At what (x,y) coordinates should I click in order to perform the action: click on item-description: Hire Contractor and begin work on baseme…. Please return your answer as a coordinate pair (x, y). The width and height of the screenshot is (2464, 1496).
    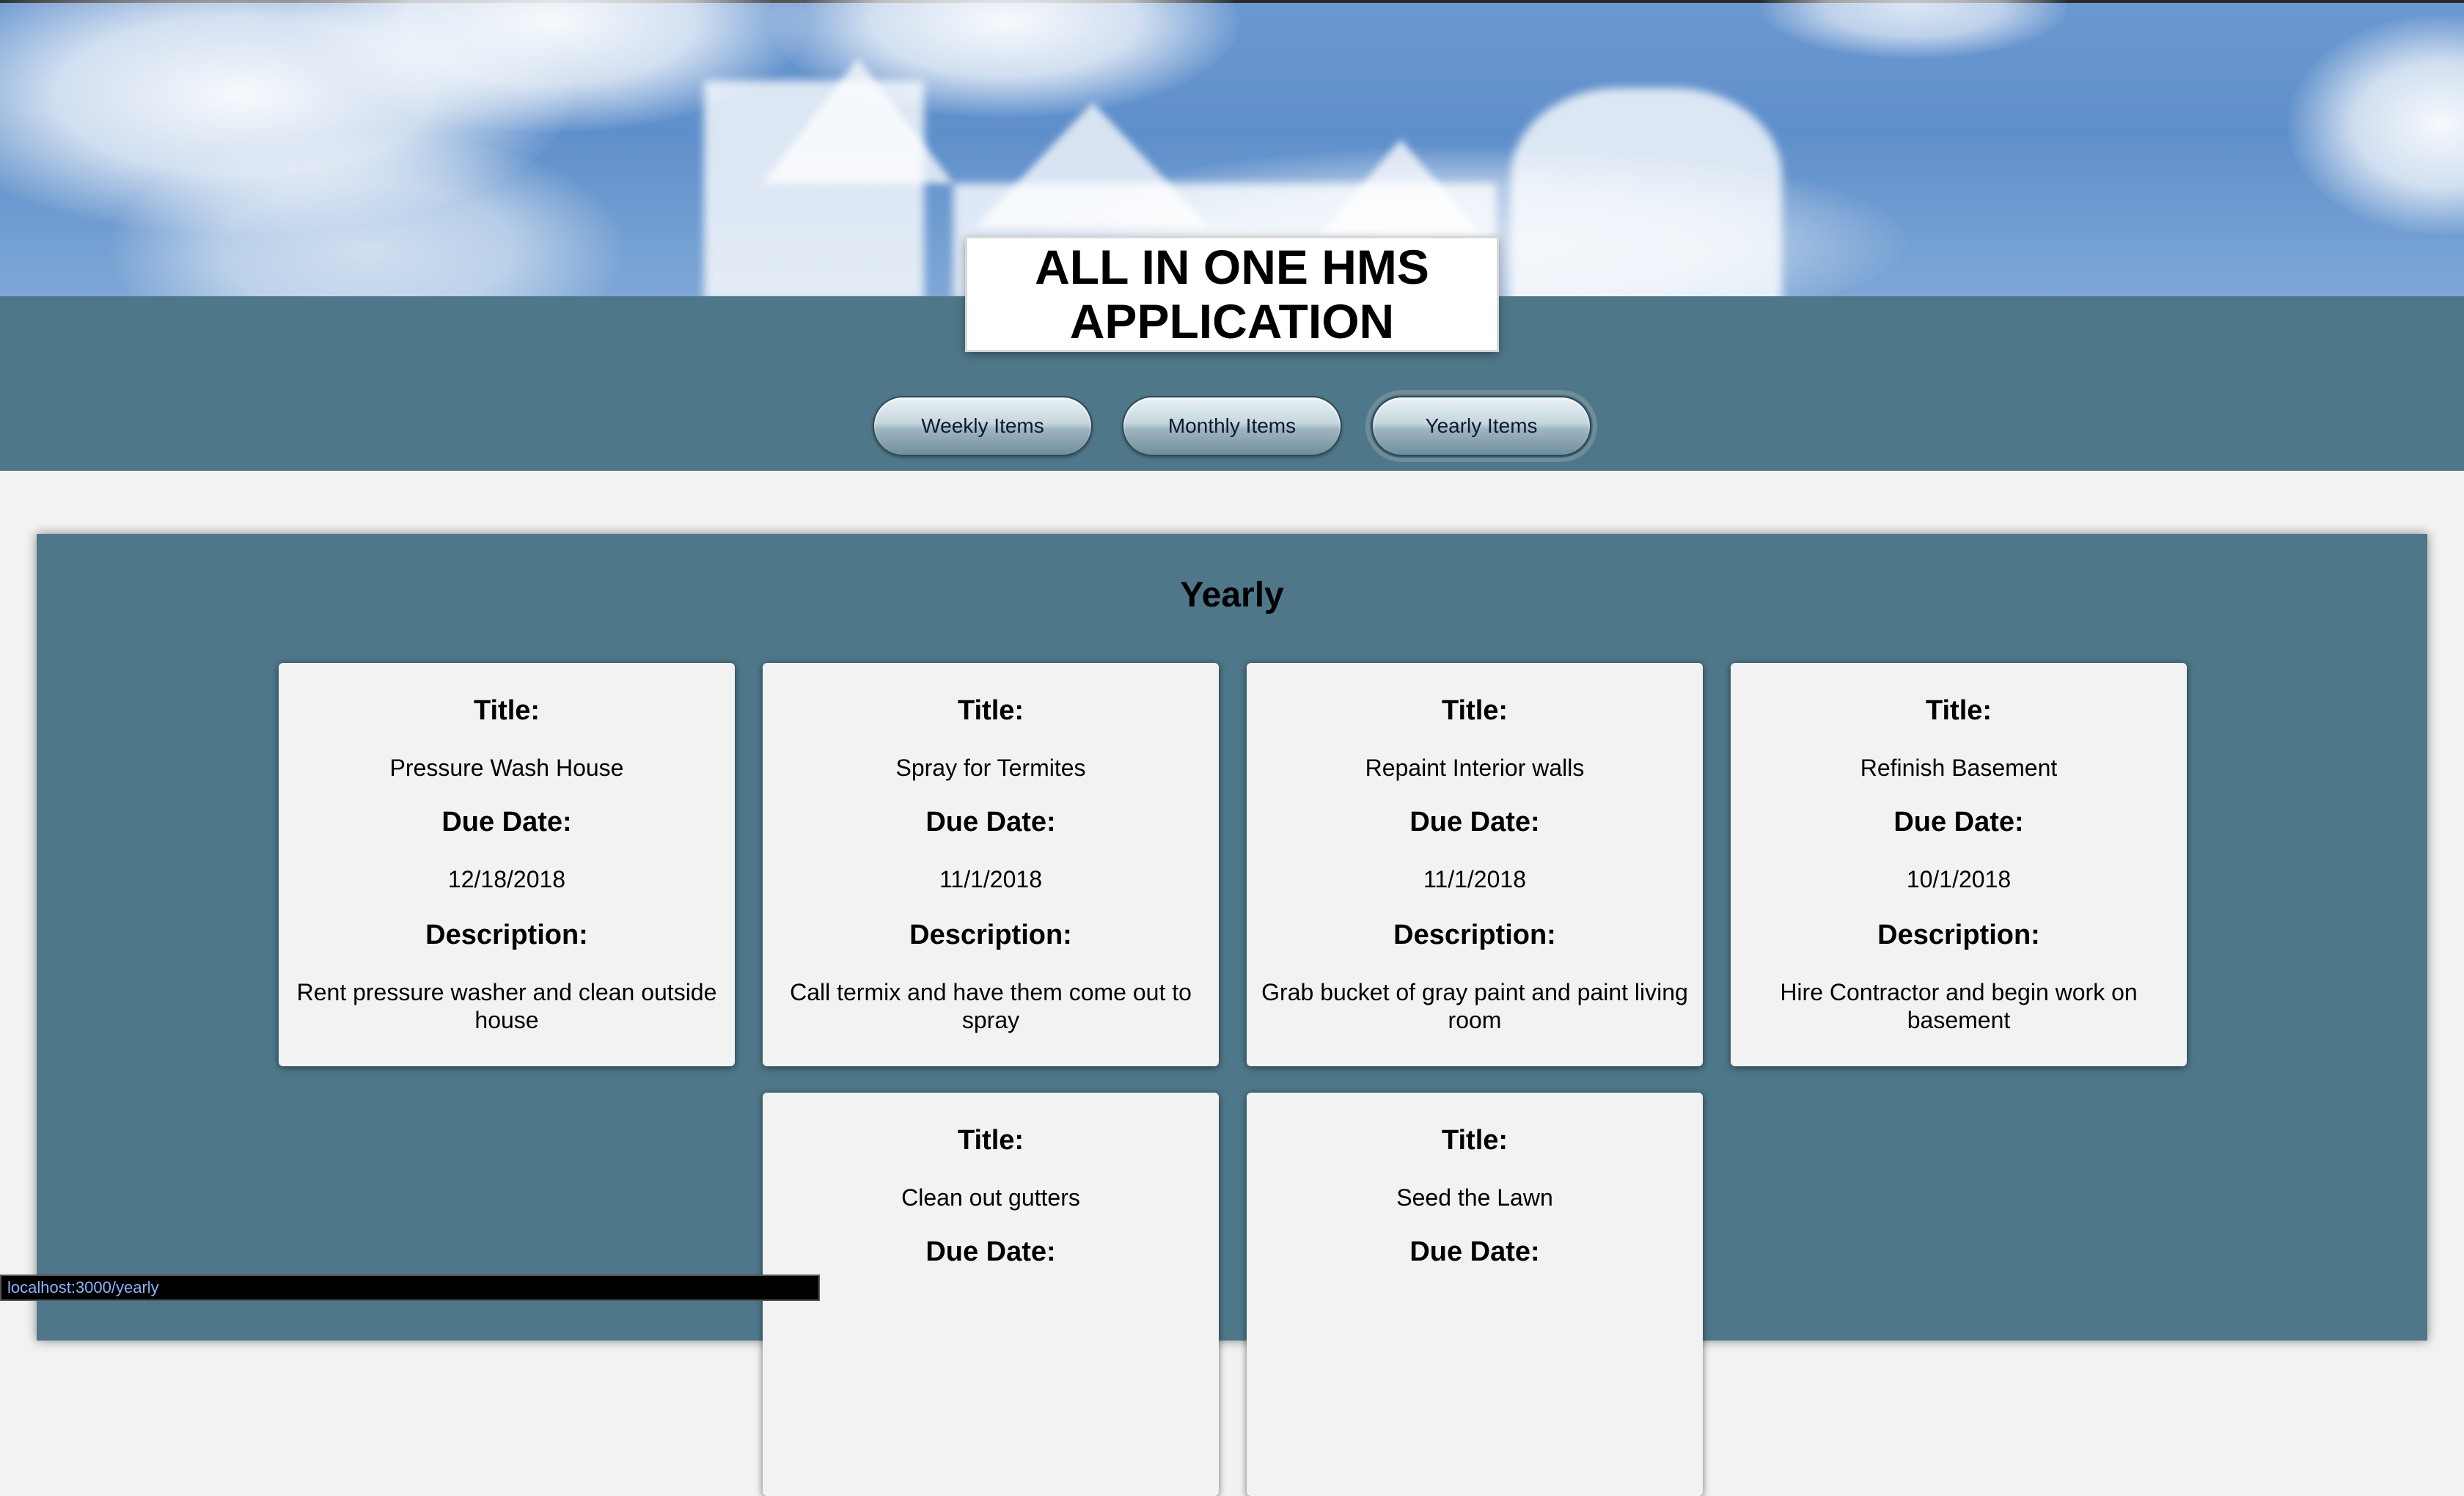
    Looking at the image, I should click on (1959, 1006).